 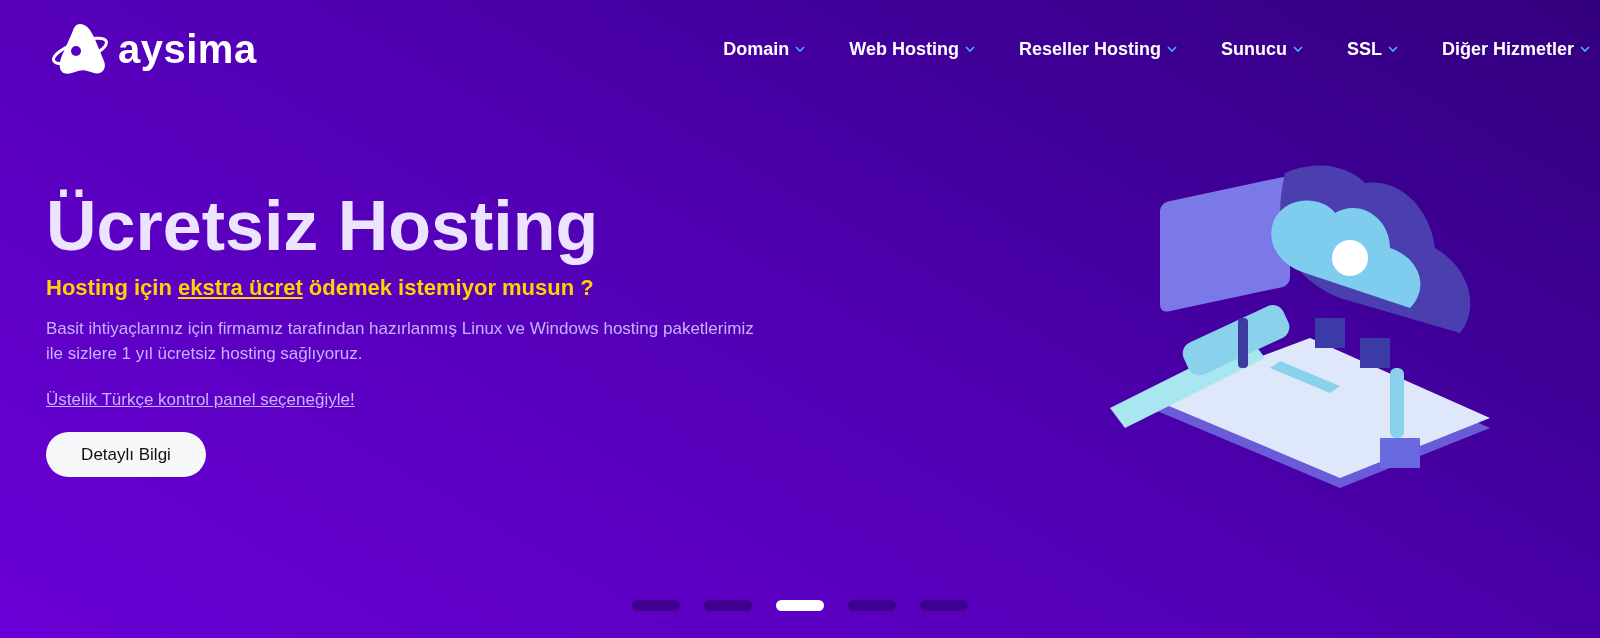 What do you see at coordinates (800, 605) in the screenshot?
I see `slide-indicator` at bounding box center [800, 605].